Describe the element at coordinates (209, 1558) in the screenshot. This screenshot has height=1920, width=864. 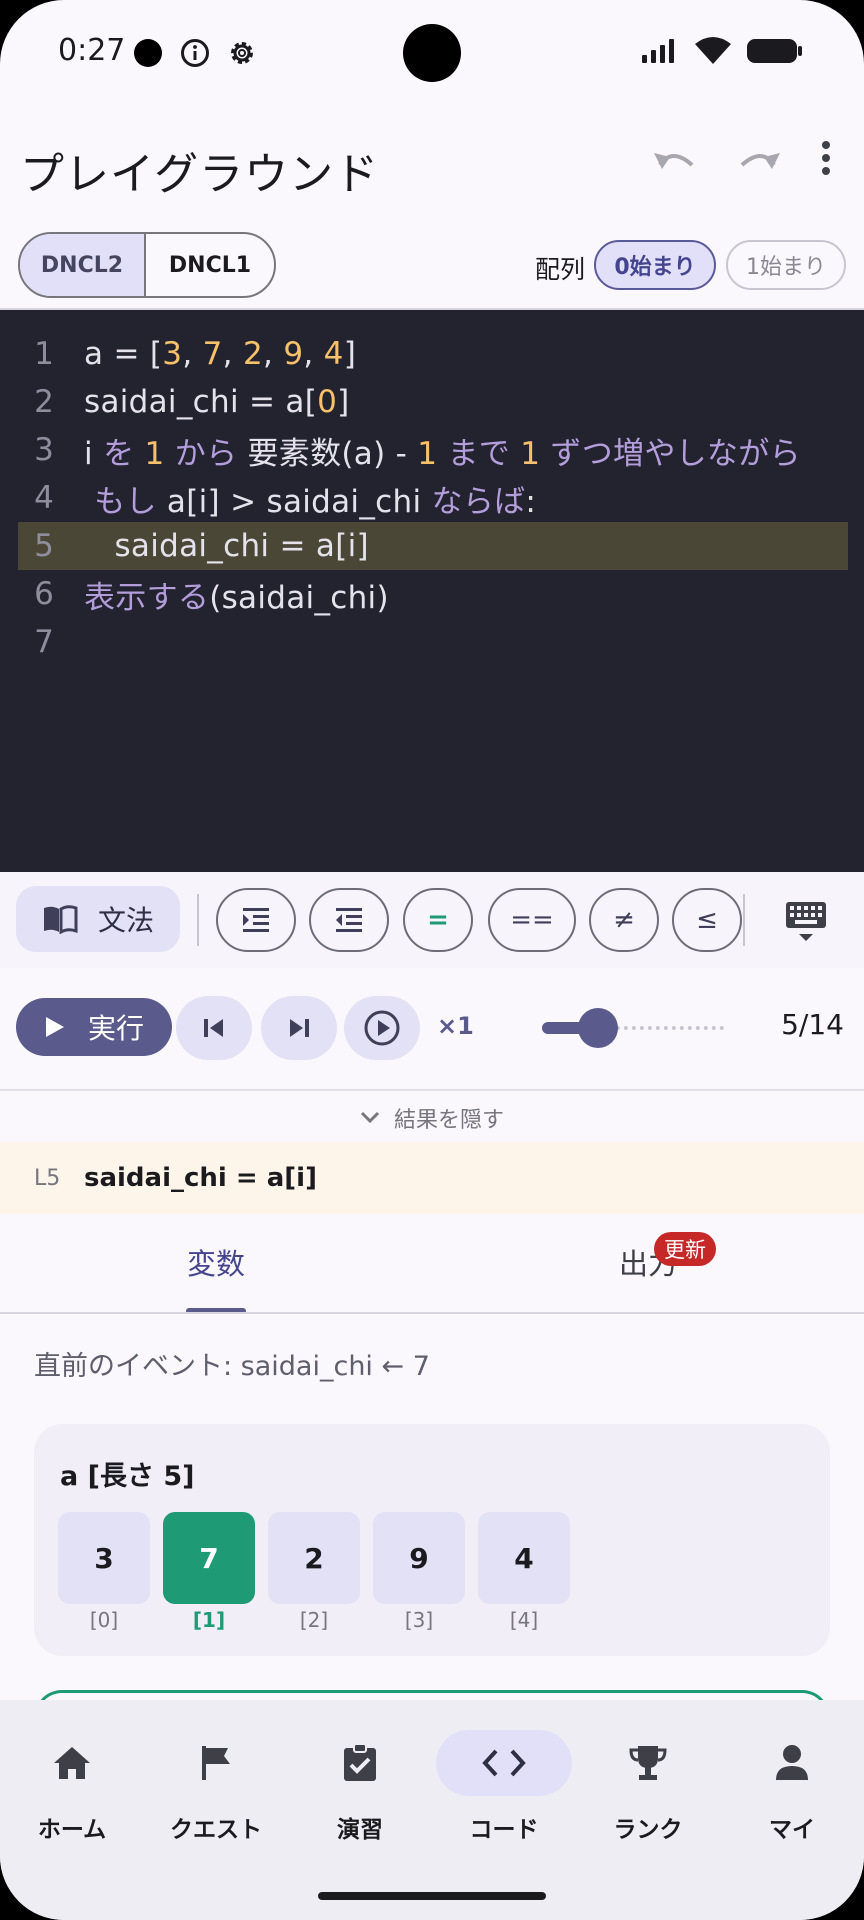
I see `array-cell-highlighted: 7` at that location.